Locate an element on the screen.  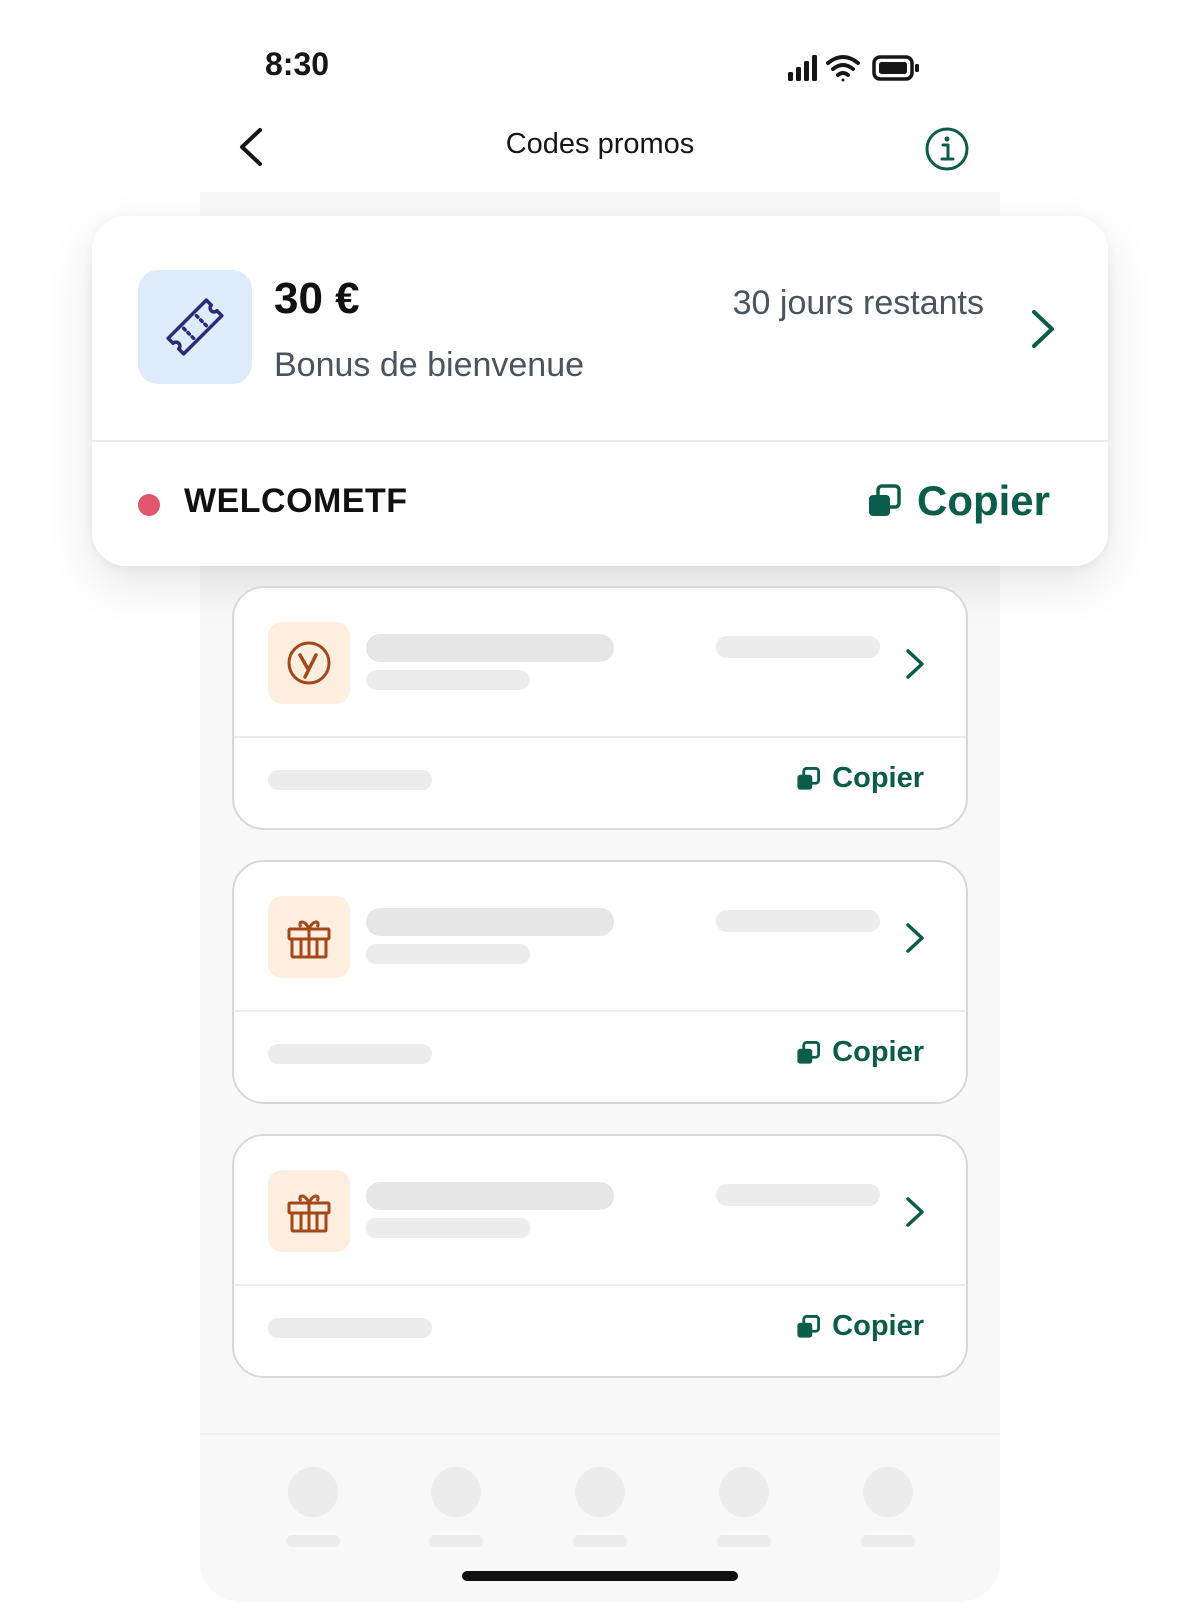
back-button is located at coordinates (252, 147).